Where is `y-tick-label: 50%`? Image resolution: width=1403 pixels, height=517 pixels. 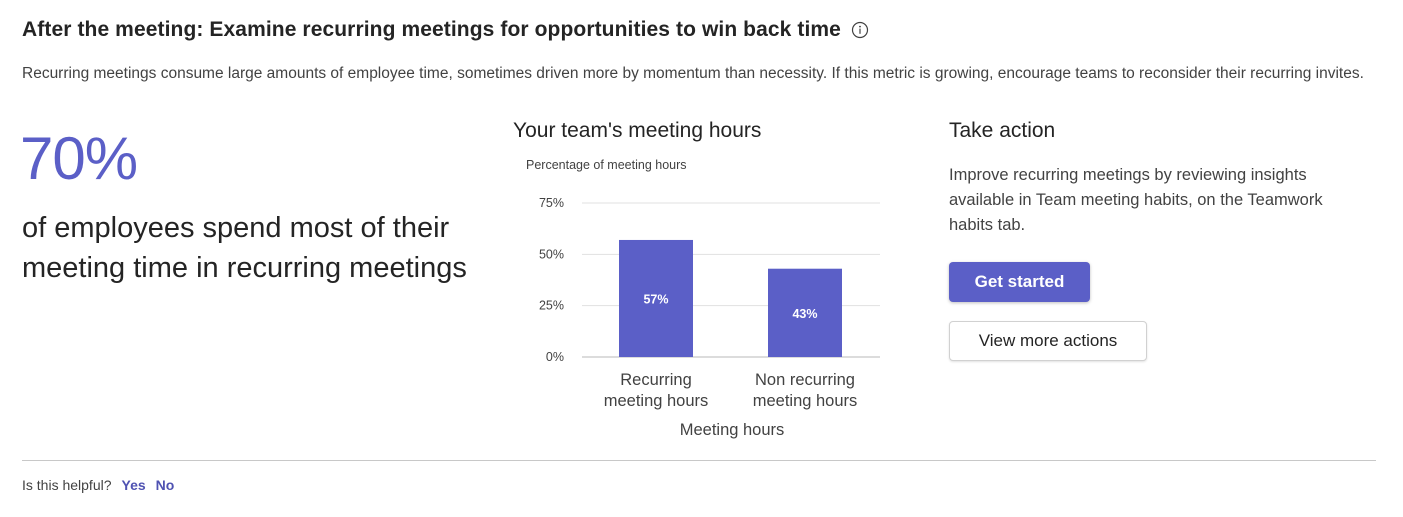
y-tick-label: 50% is located at coordinates (551, 254).